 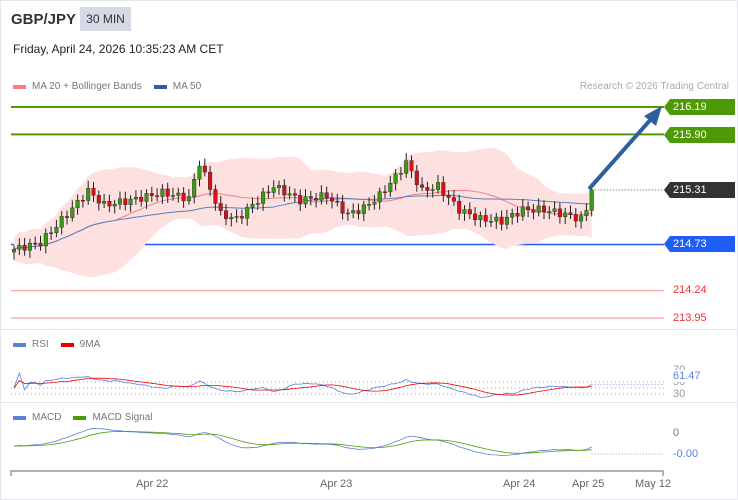 I want to click on macd-signal-line, so click(x=302, y=442).